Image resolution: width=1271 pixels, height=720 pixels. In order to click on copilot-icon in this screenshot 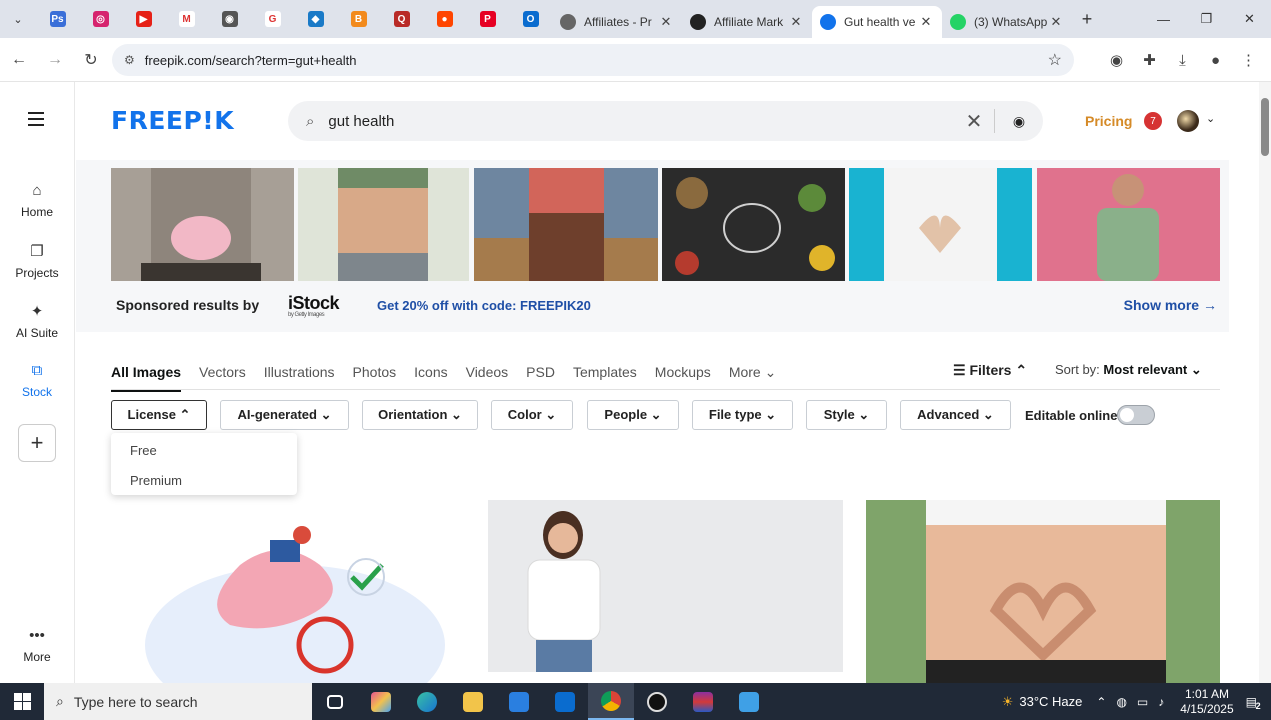, I will do `click(381, 701)`.